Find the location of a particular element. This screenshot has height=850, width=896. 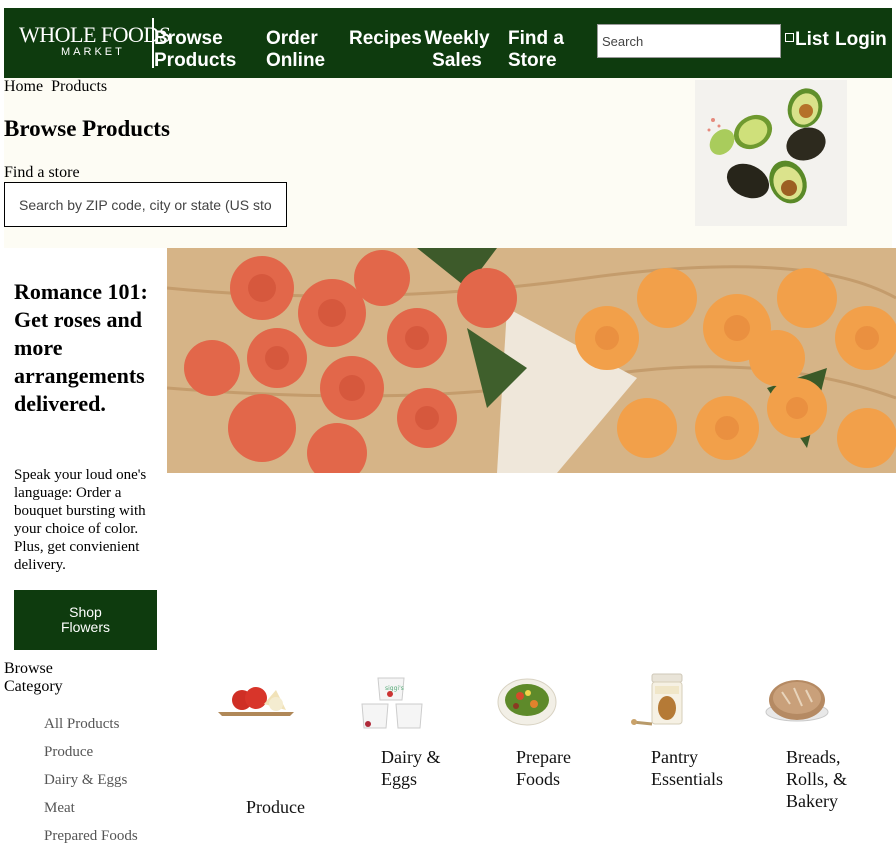

svg-text: siggi's is located at coordinates (394, 688).